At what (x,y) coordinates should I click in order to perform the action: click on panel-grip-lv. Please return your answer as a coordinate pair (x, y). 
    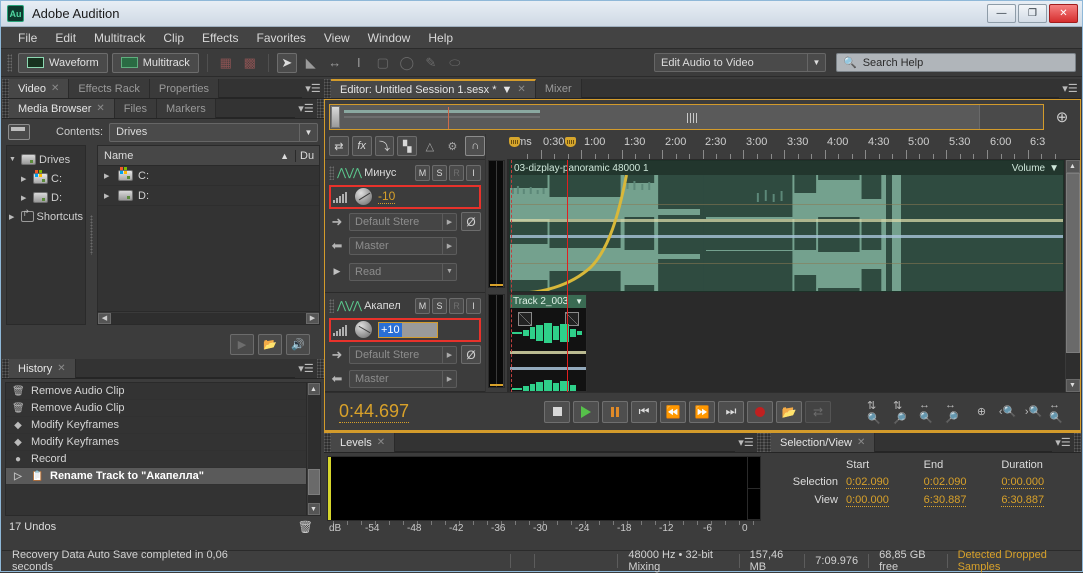
    Looking at the image, I should click on (327, 442).